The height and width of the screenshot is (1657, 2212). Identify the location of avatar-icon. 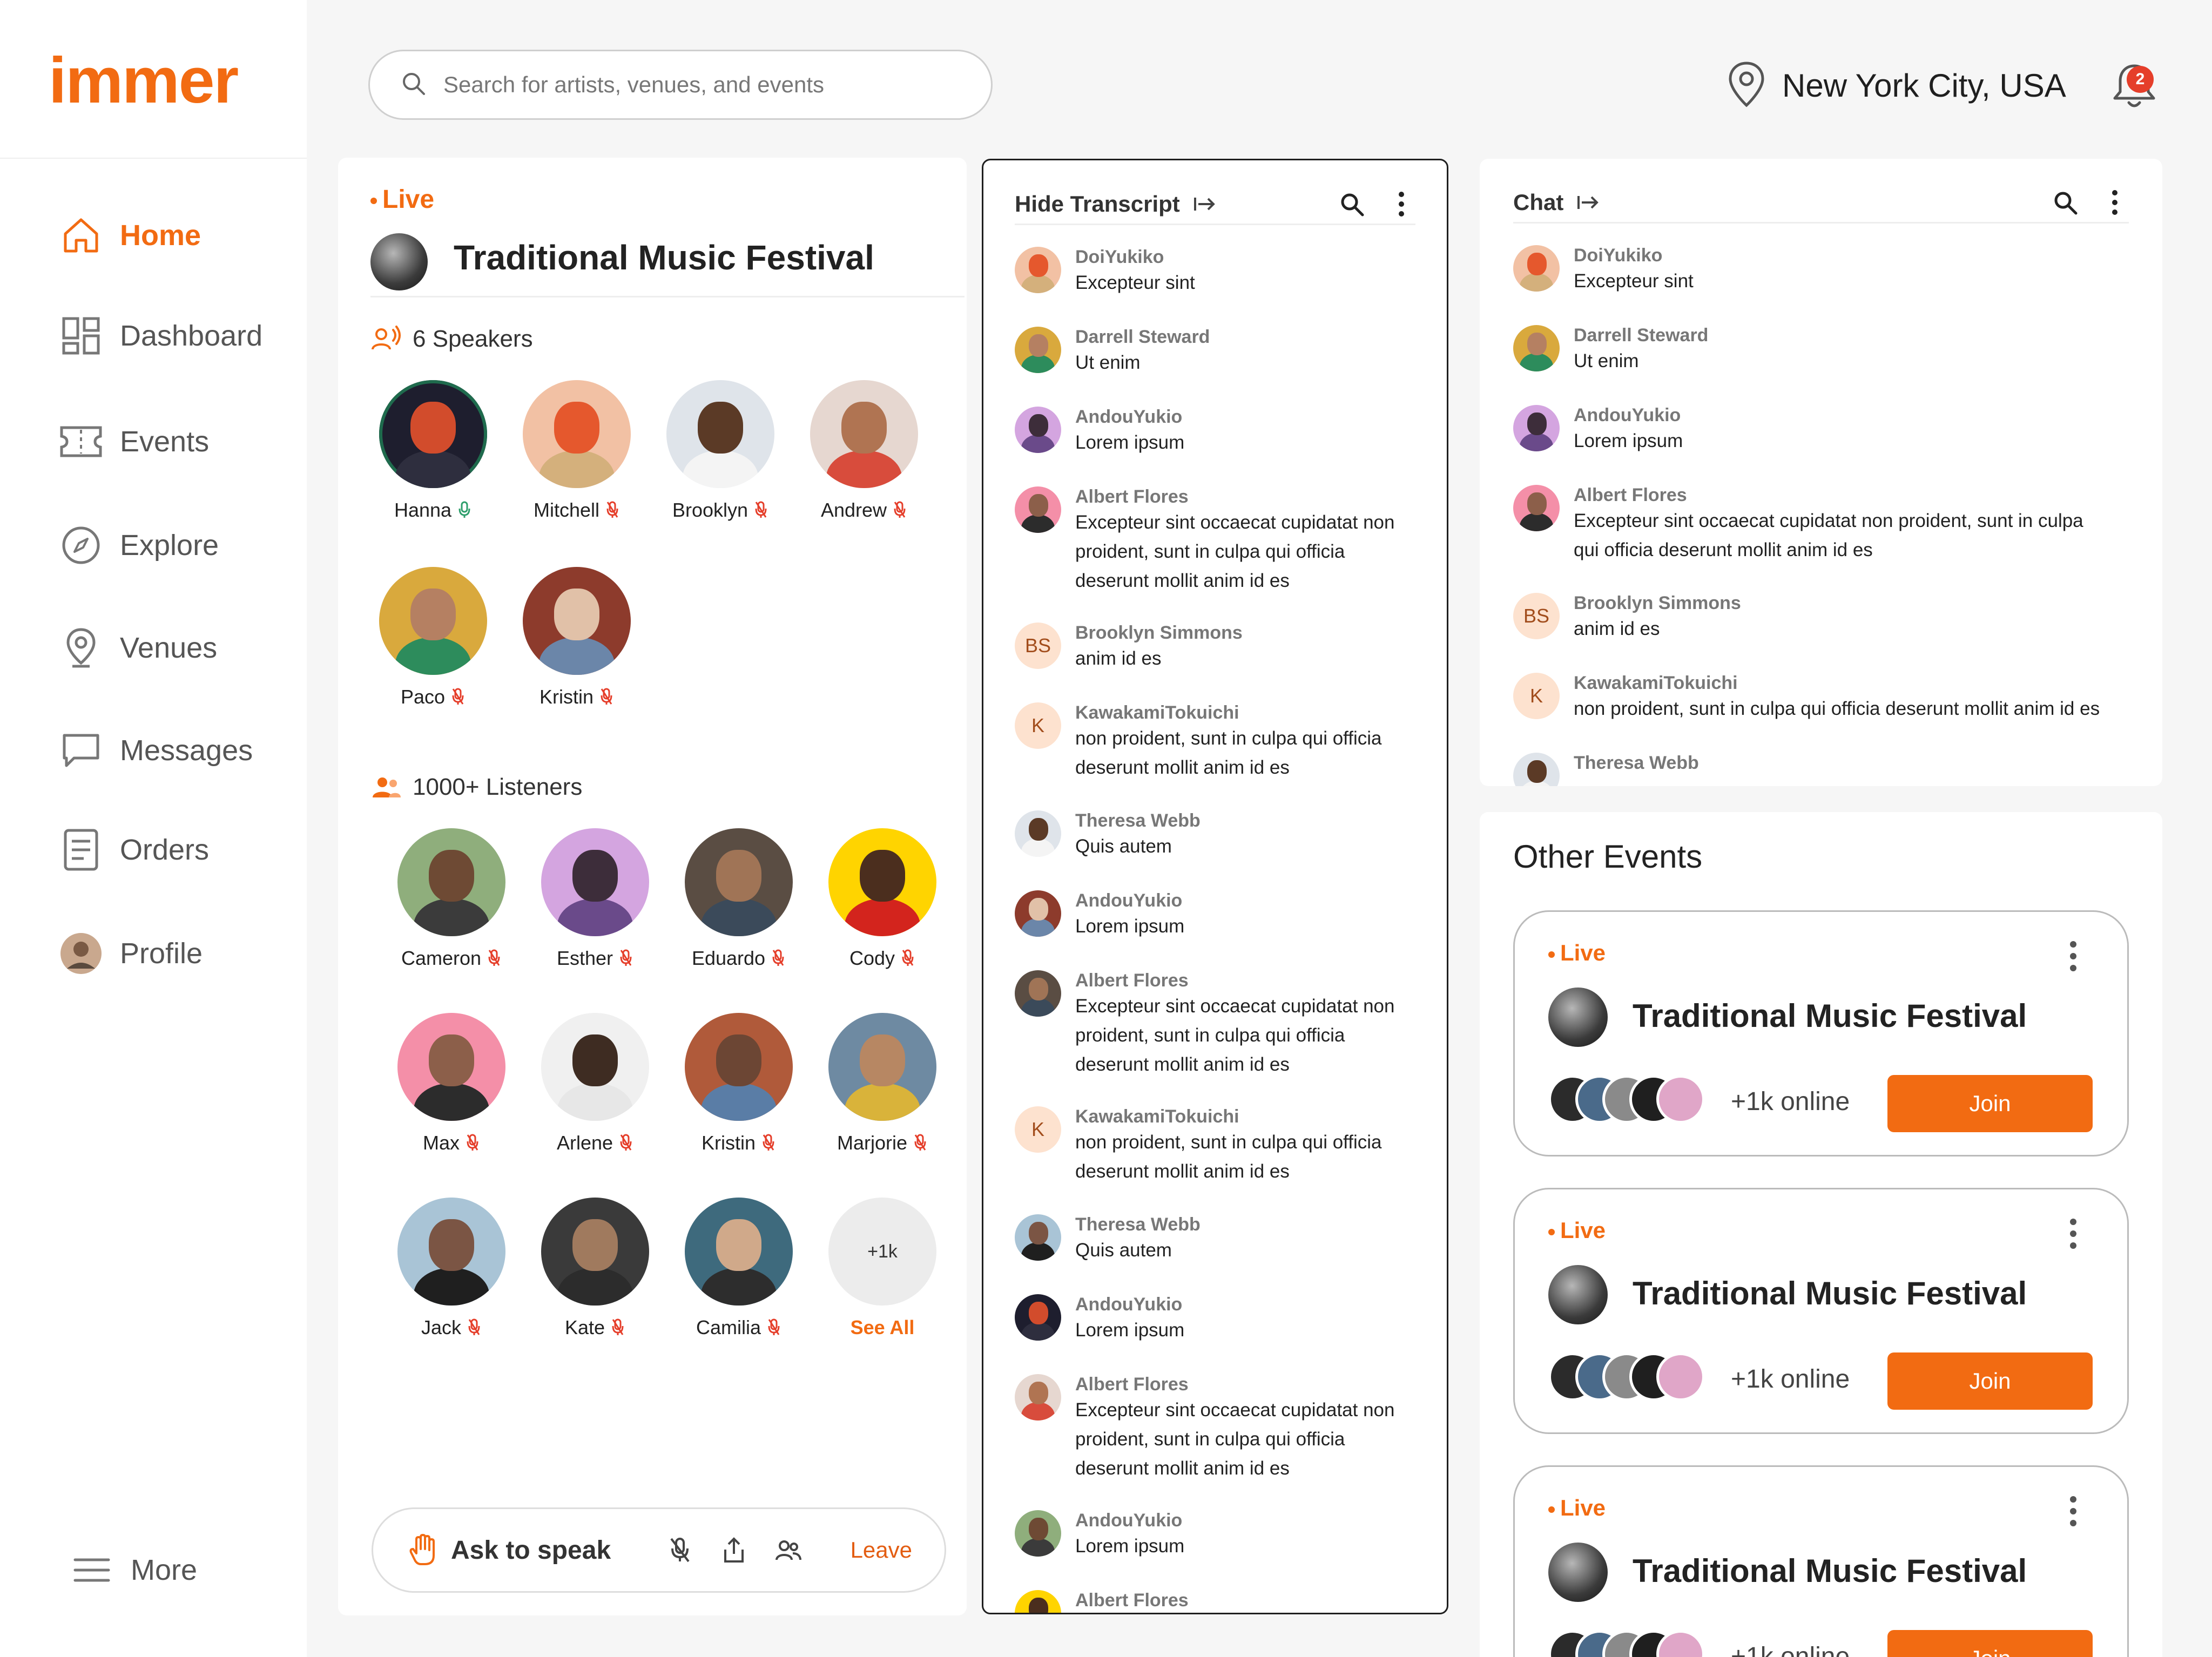
(81, 953).